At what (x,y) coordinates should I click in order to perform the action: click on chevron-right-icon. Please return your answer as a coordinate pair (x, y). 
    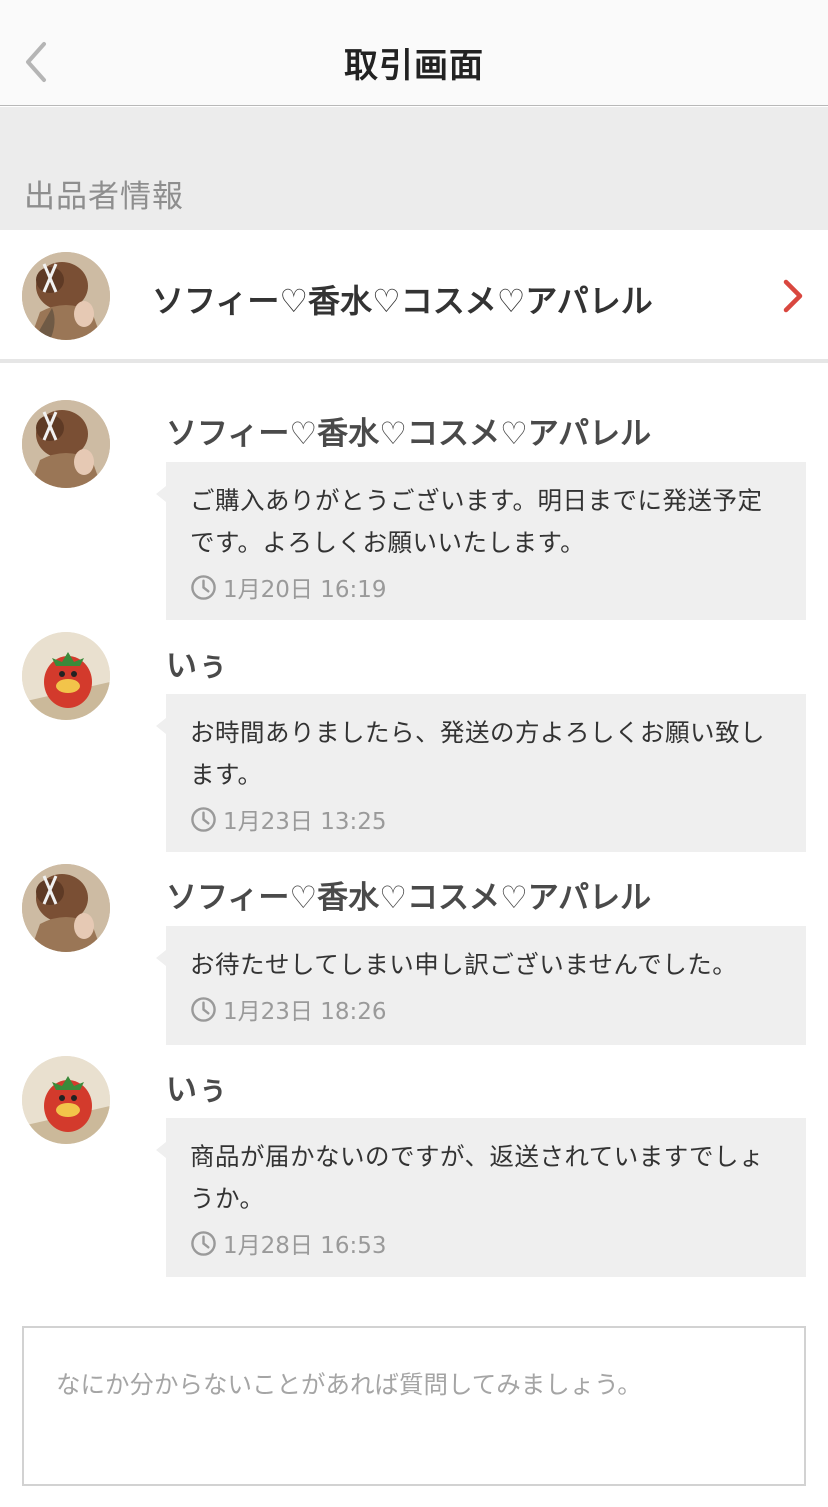
    Looking at the image, I should click on (793, 296).